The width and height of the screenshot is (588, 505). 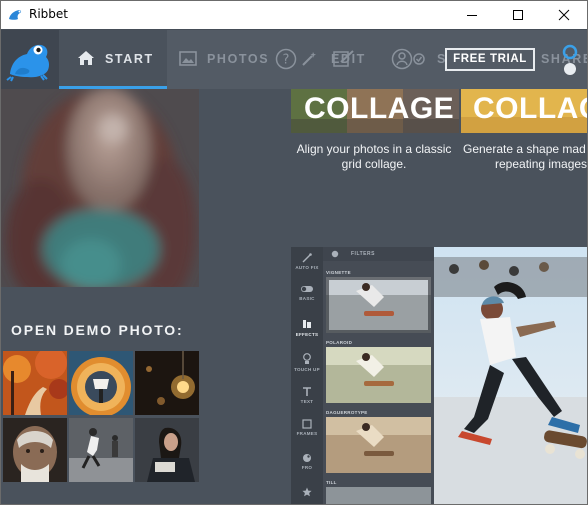 What do you see at coordinates (378, 254) in the screenshot?
I see `preview-filters-header: FILTERS` at bounding box center [378, 254].